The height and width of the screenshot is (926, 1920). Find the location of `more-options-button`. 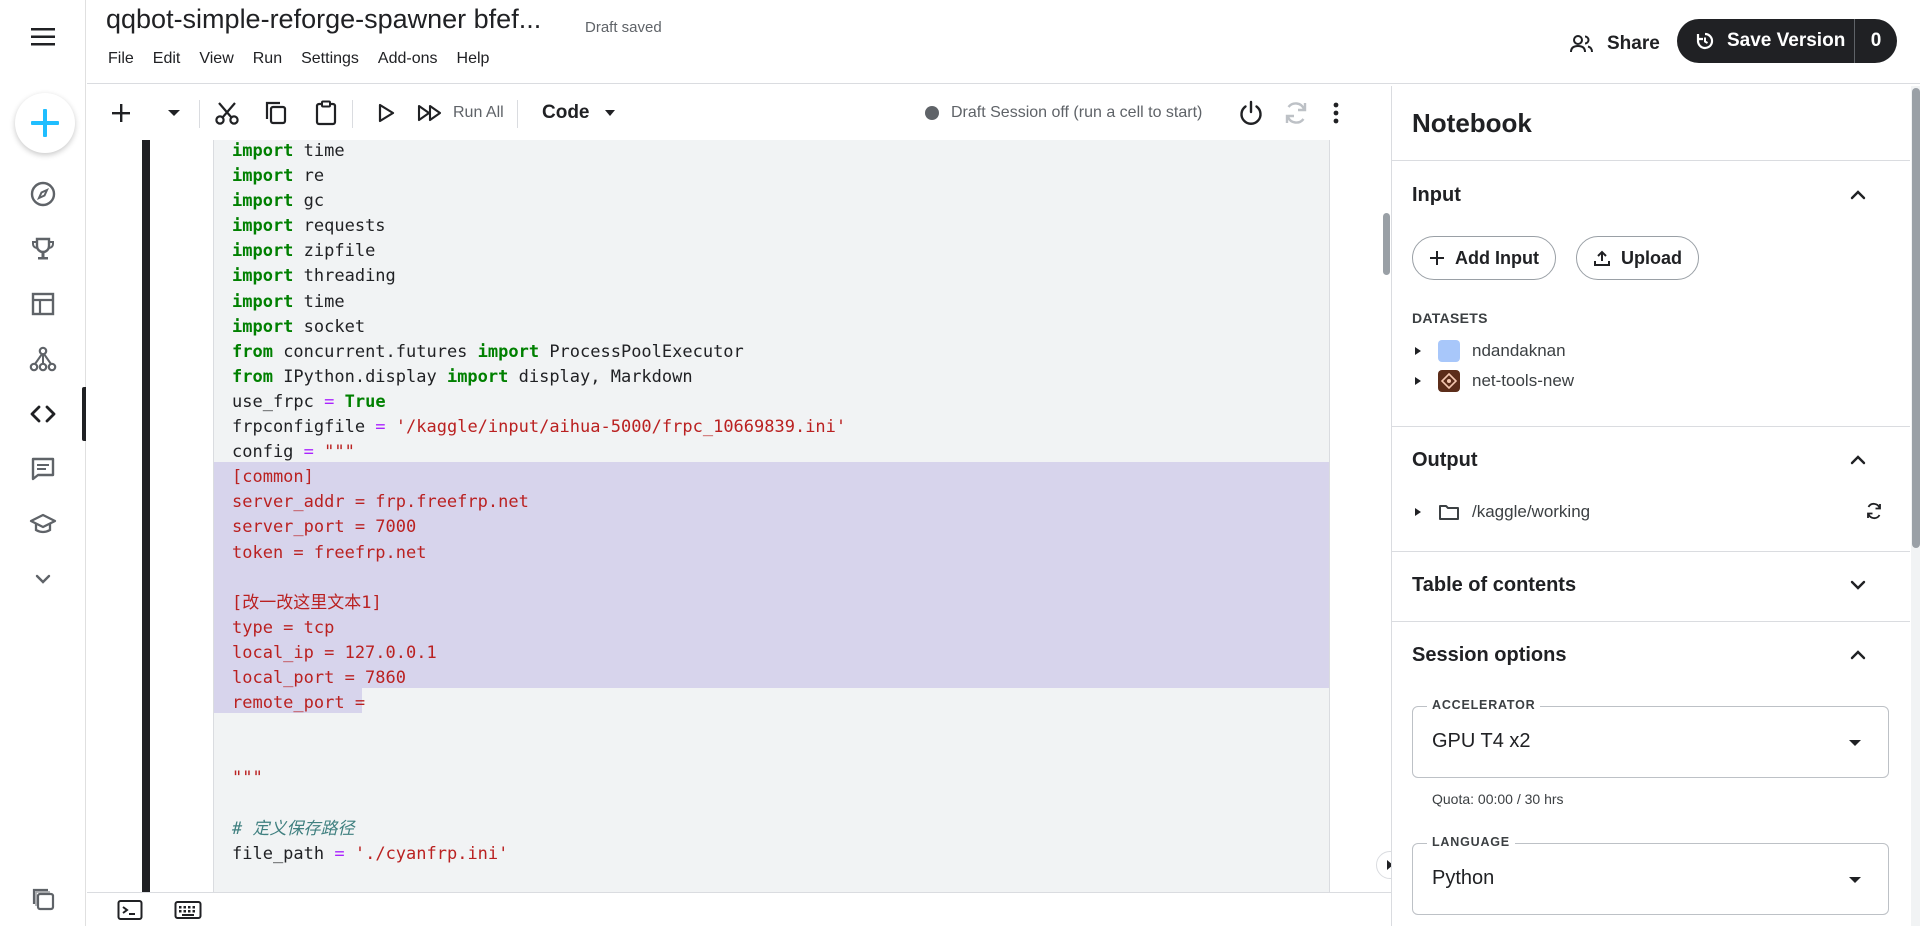

more-options-button is located at coordinates (1336, 113).